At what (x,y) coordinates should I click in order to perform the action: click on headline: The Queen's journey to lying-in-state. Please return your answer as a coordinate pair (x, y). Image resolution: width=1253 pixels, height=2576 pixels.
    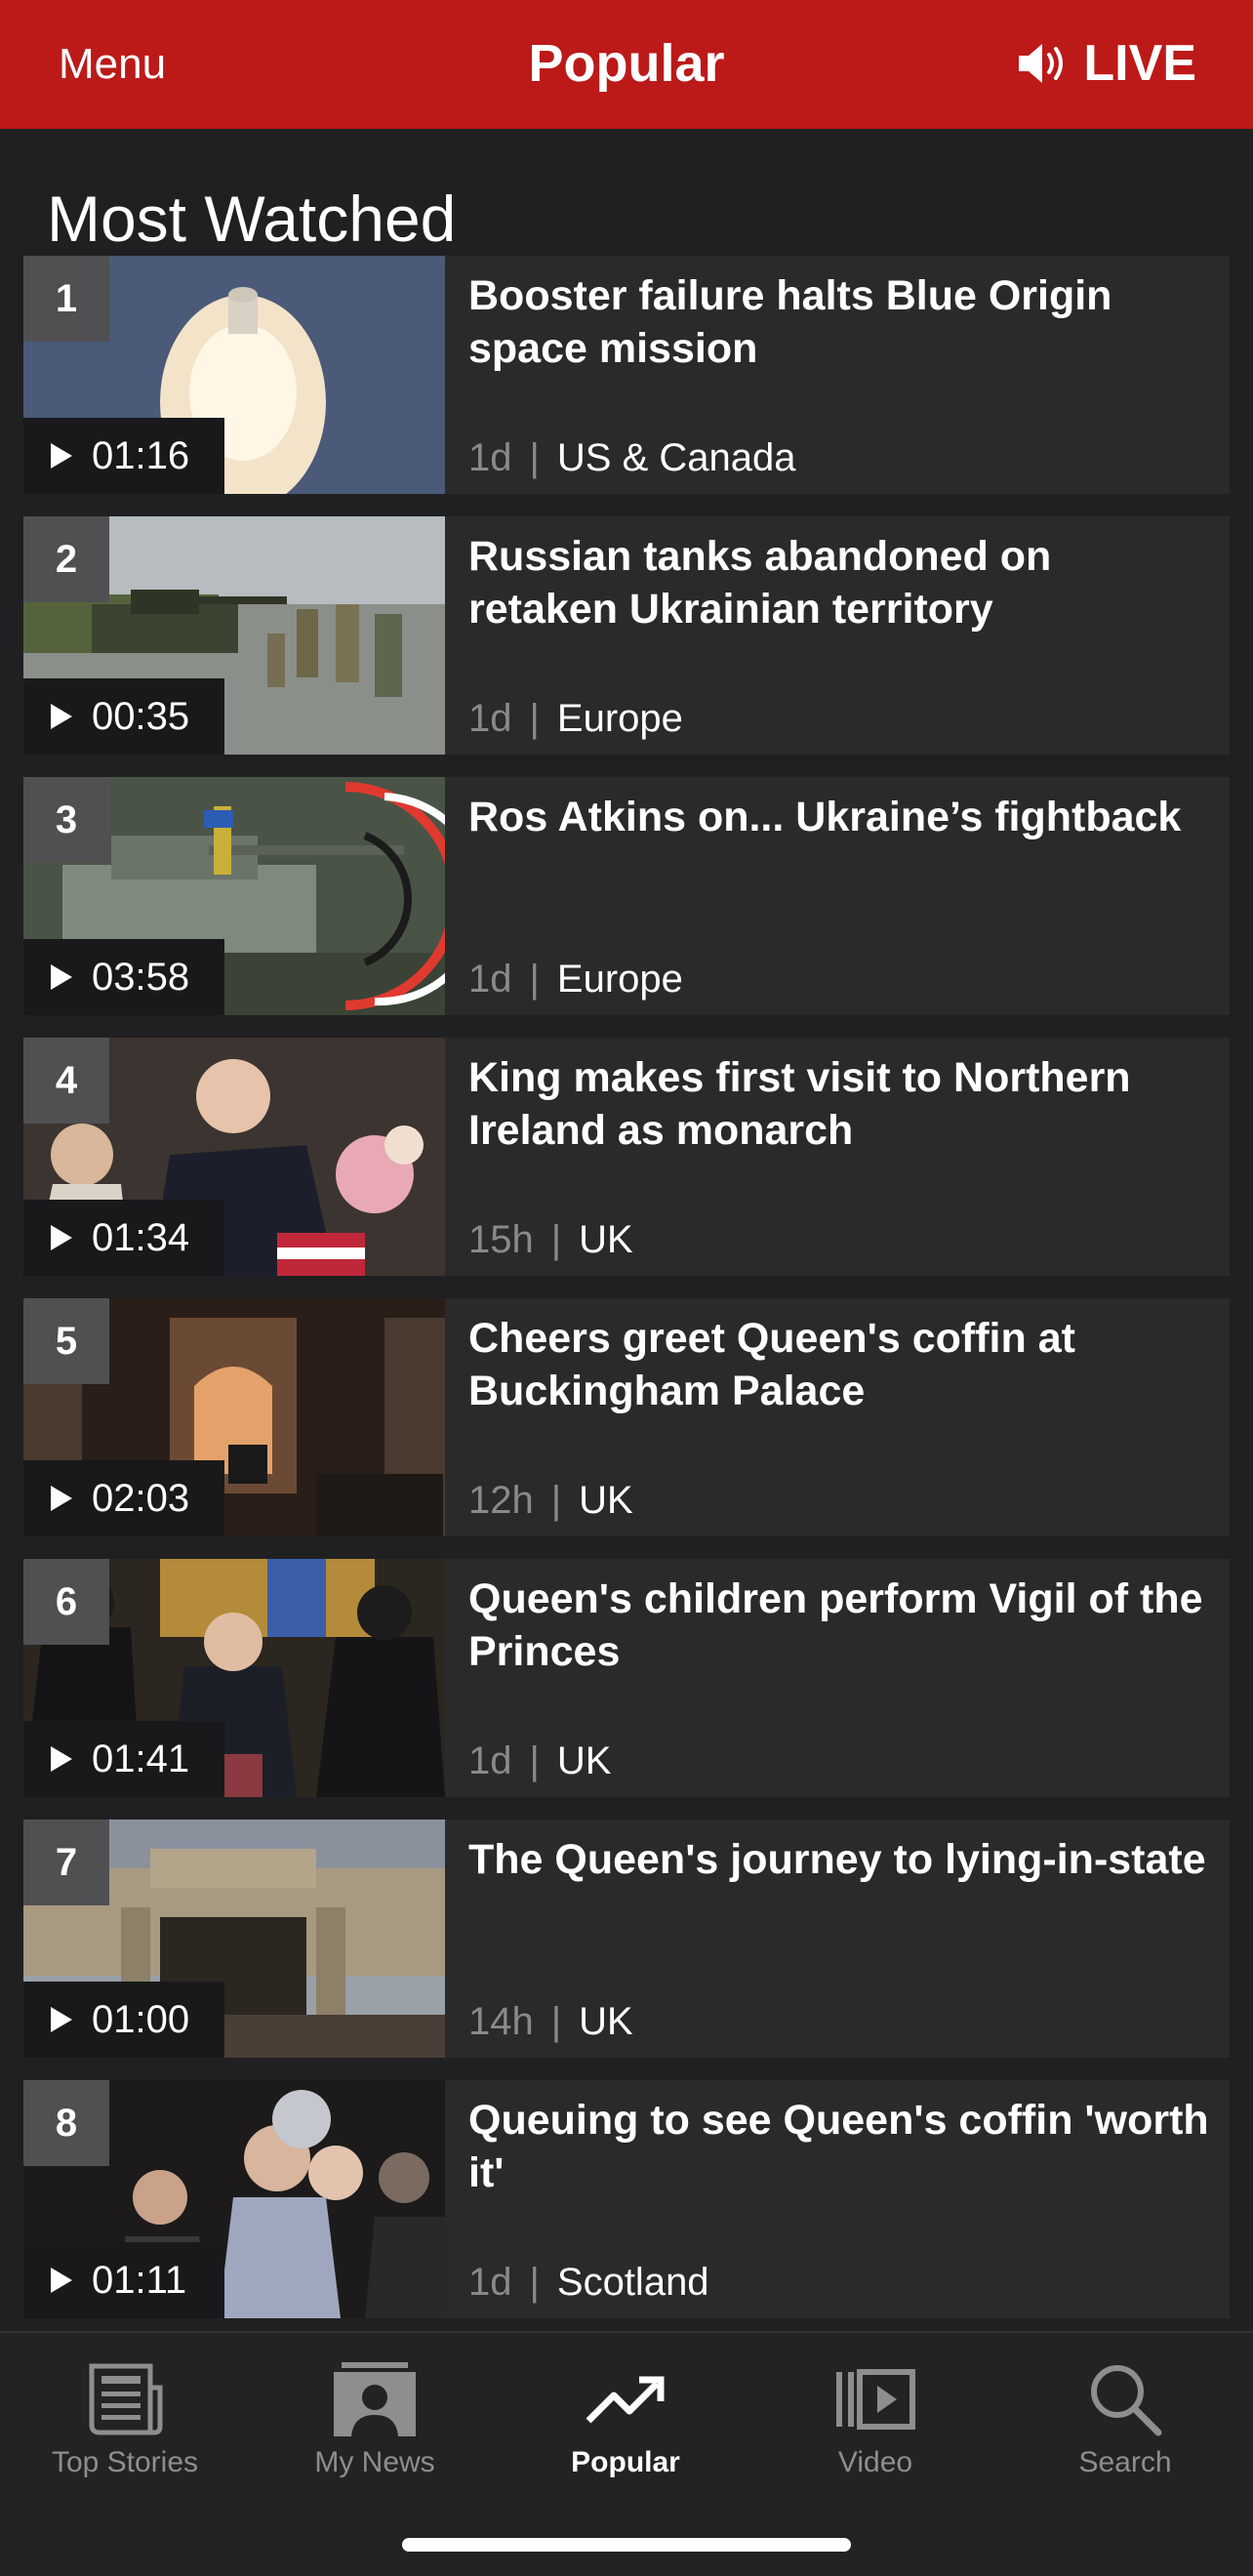
    Looking at the image, I should click on (839, 1859).